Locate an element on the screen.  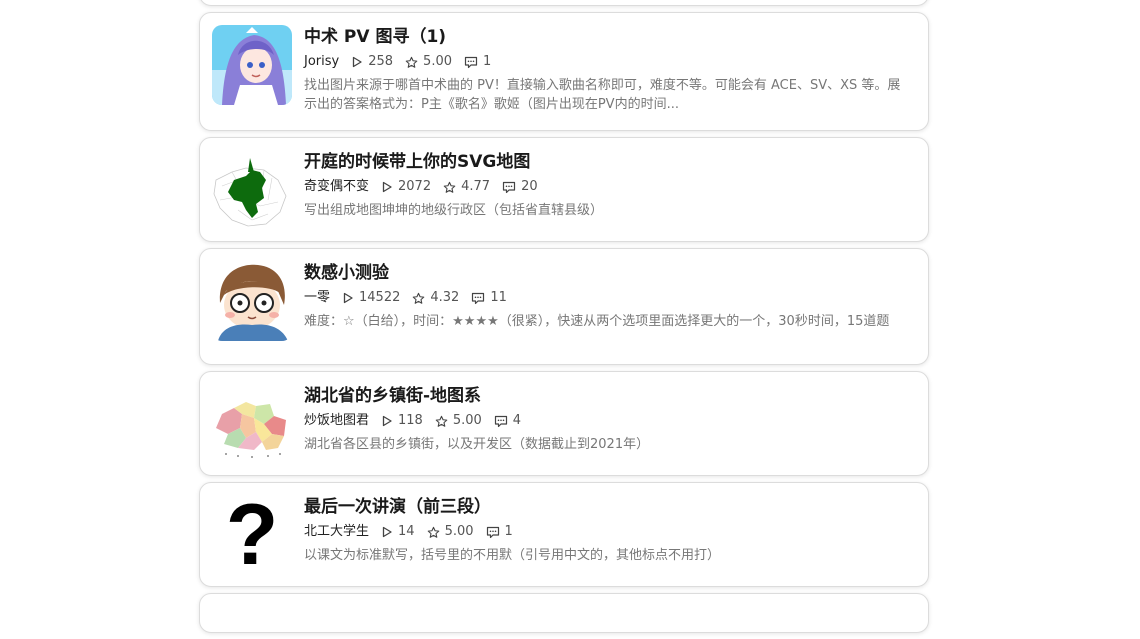
quiz-thumbnail: ? is located at coordinates (252, 535).